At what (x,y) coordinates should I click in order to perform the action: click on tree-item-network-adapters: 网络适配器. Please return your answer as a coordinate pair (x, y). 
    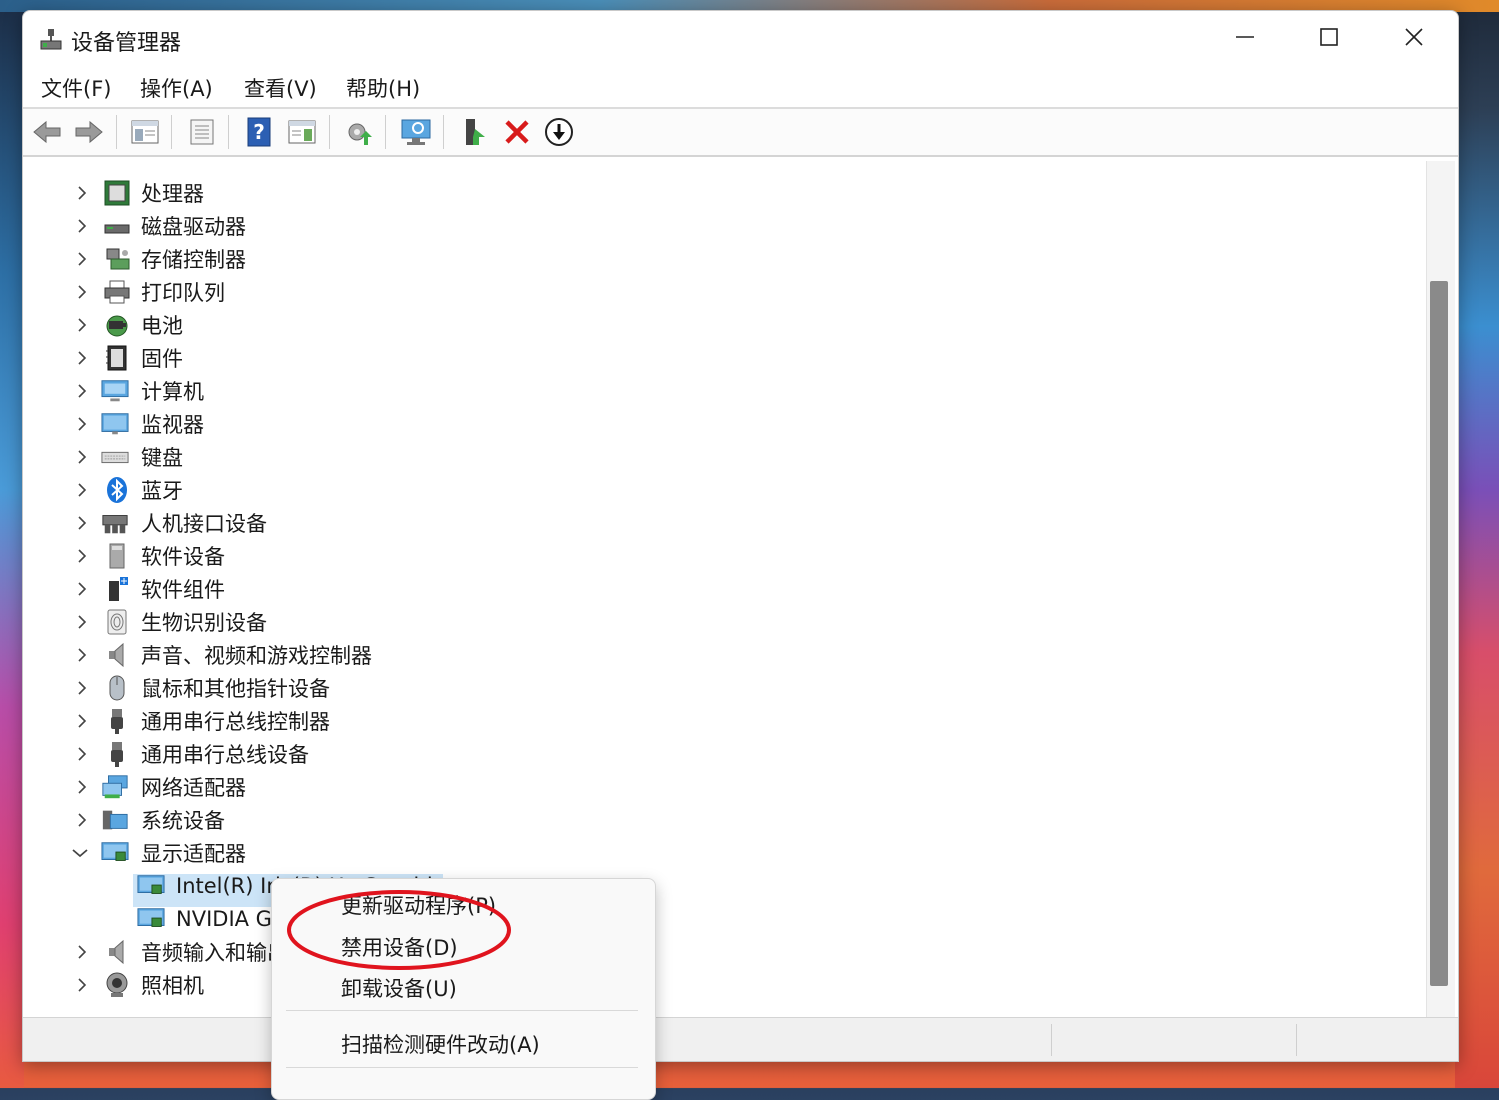
    Looking at the image, I should click on (720, 786).